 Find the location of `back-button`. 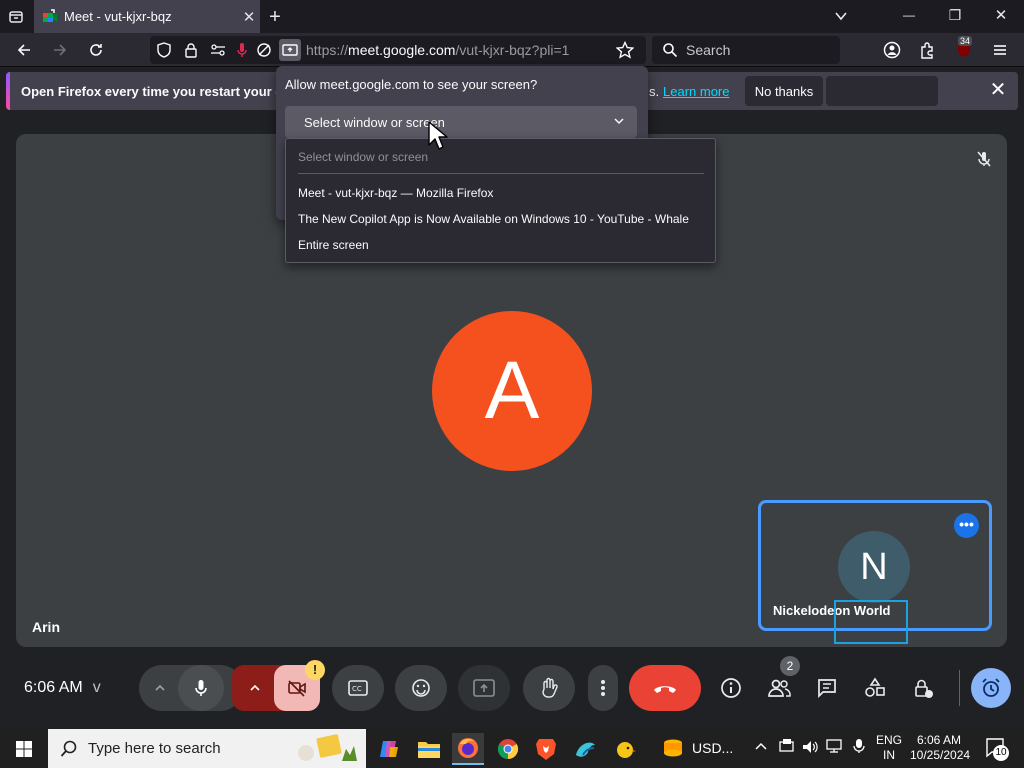

back-button is located at coordinates (24, 50).